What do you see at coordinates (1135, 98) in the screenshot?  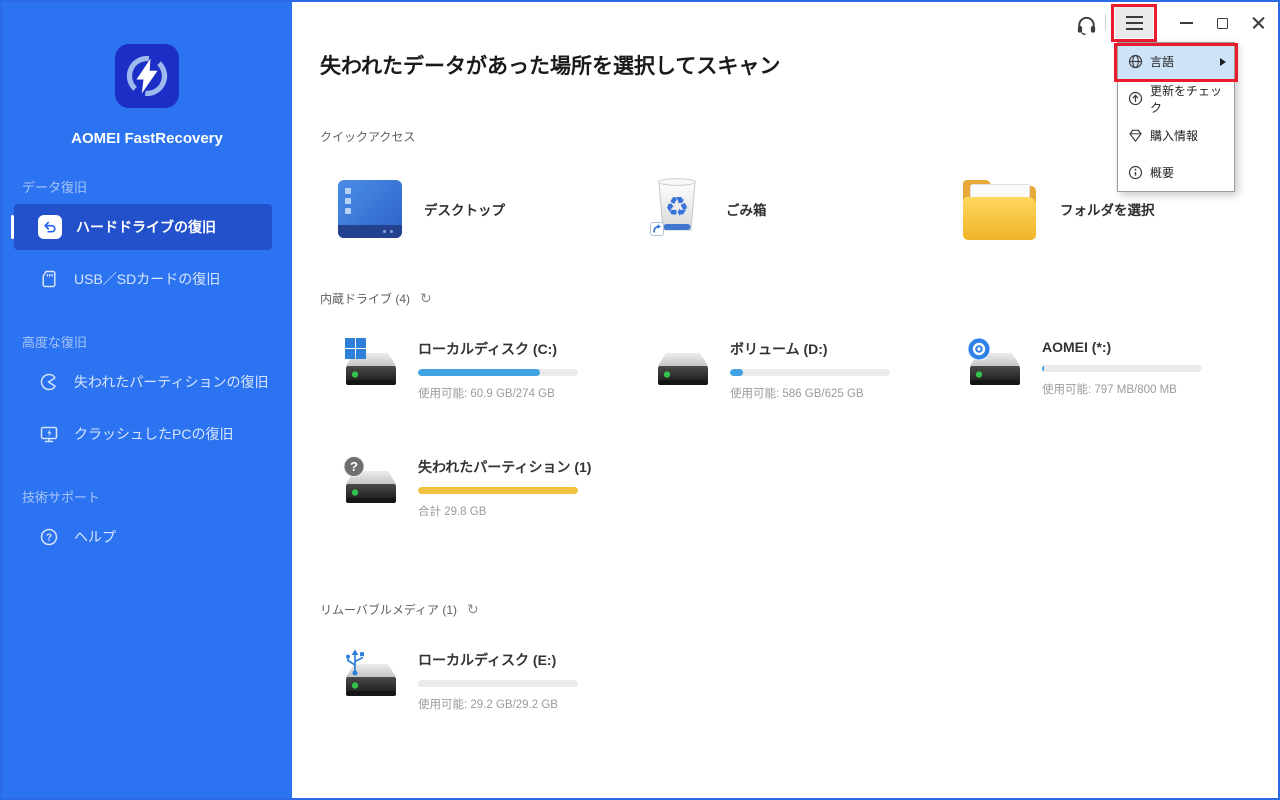 I see `update-icon` at bounding box center [1135, 98].